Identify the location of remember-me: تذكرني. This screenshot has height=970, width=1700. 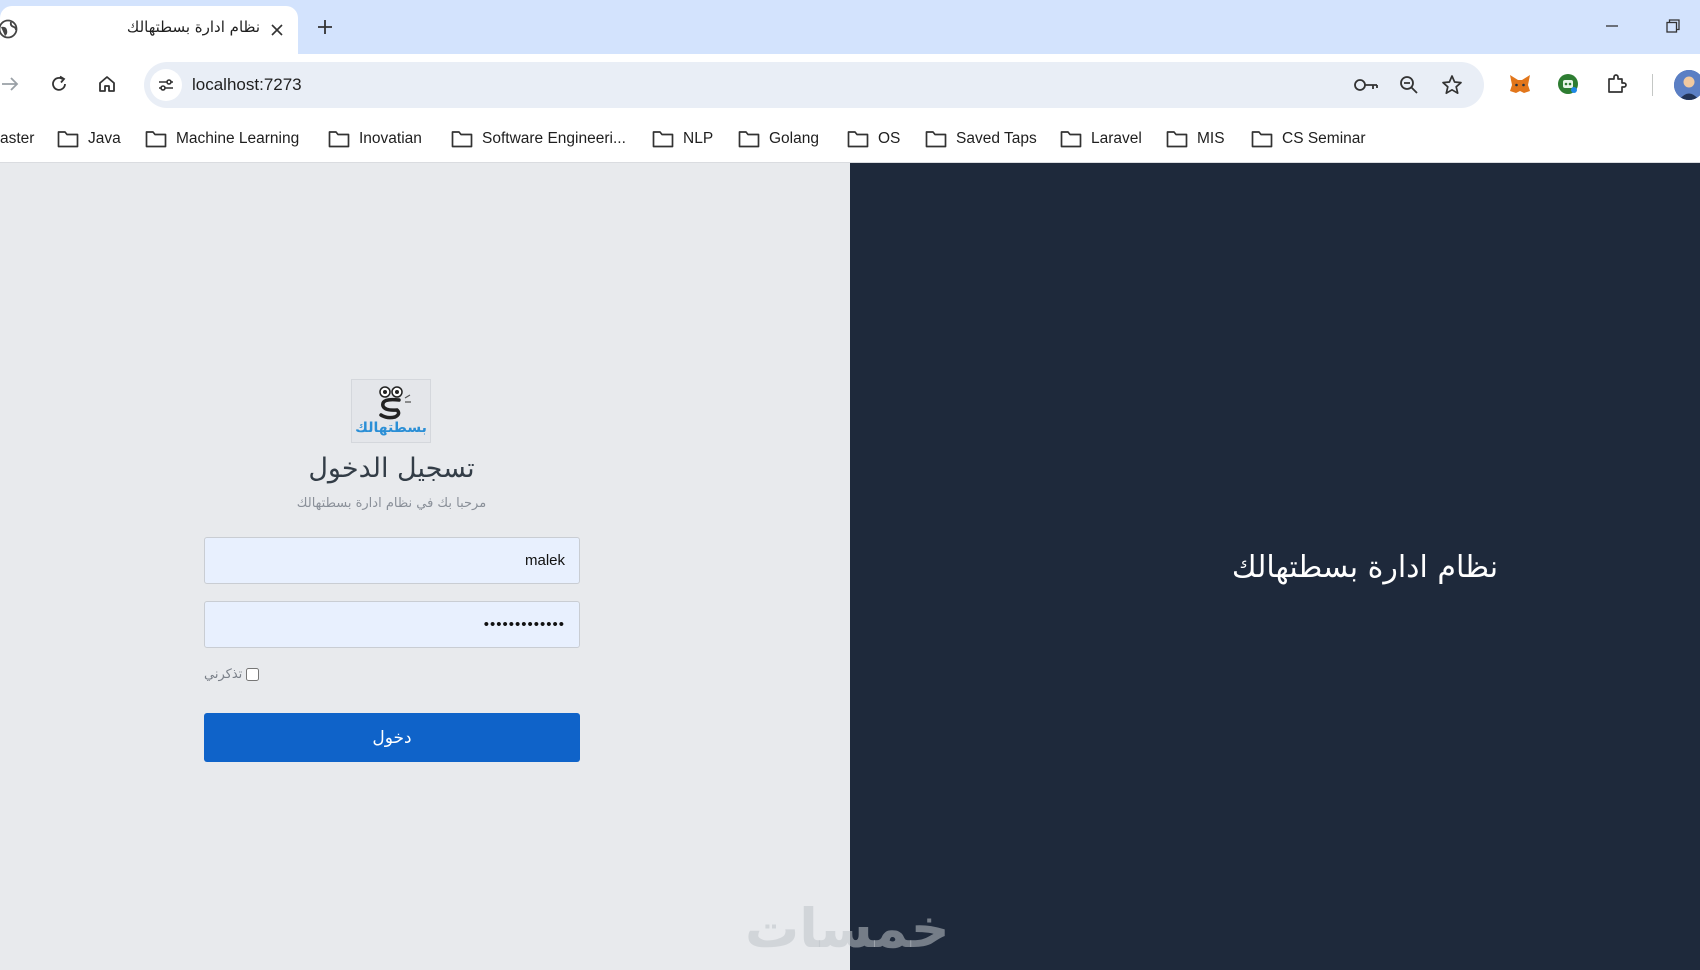
(232, 674).